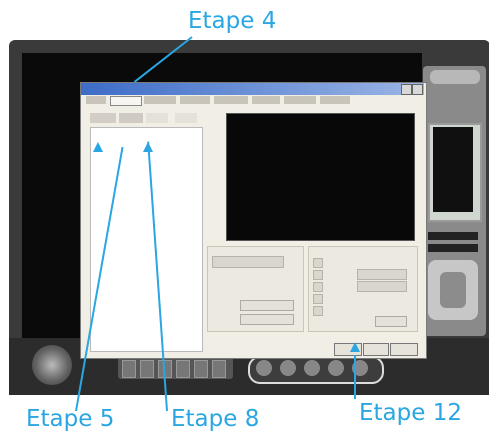 This screenshot has width=489, height=437. What do you see at coordinates (320, 177) in the screenshot?
I see `video-preview` at bounding box center [320, 177].